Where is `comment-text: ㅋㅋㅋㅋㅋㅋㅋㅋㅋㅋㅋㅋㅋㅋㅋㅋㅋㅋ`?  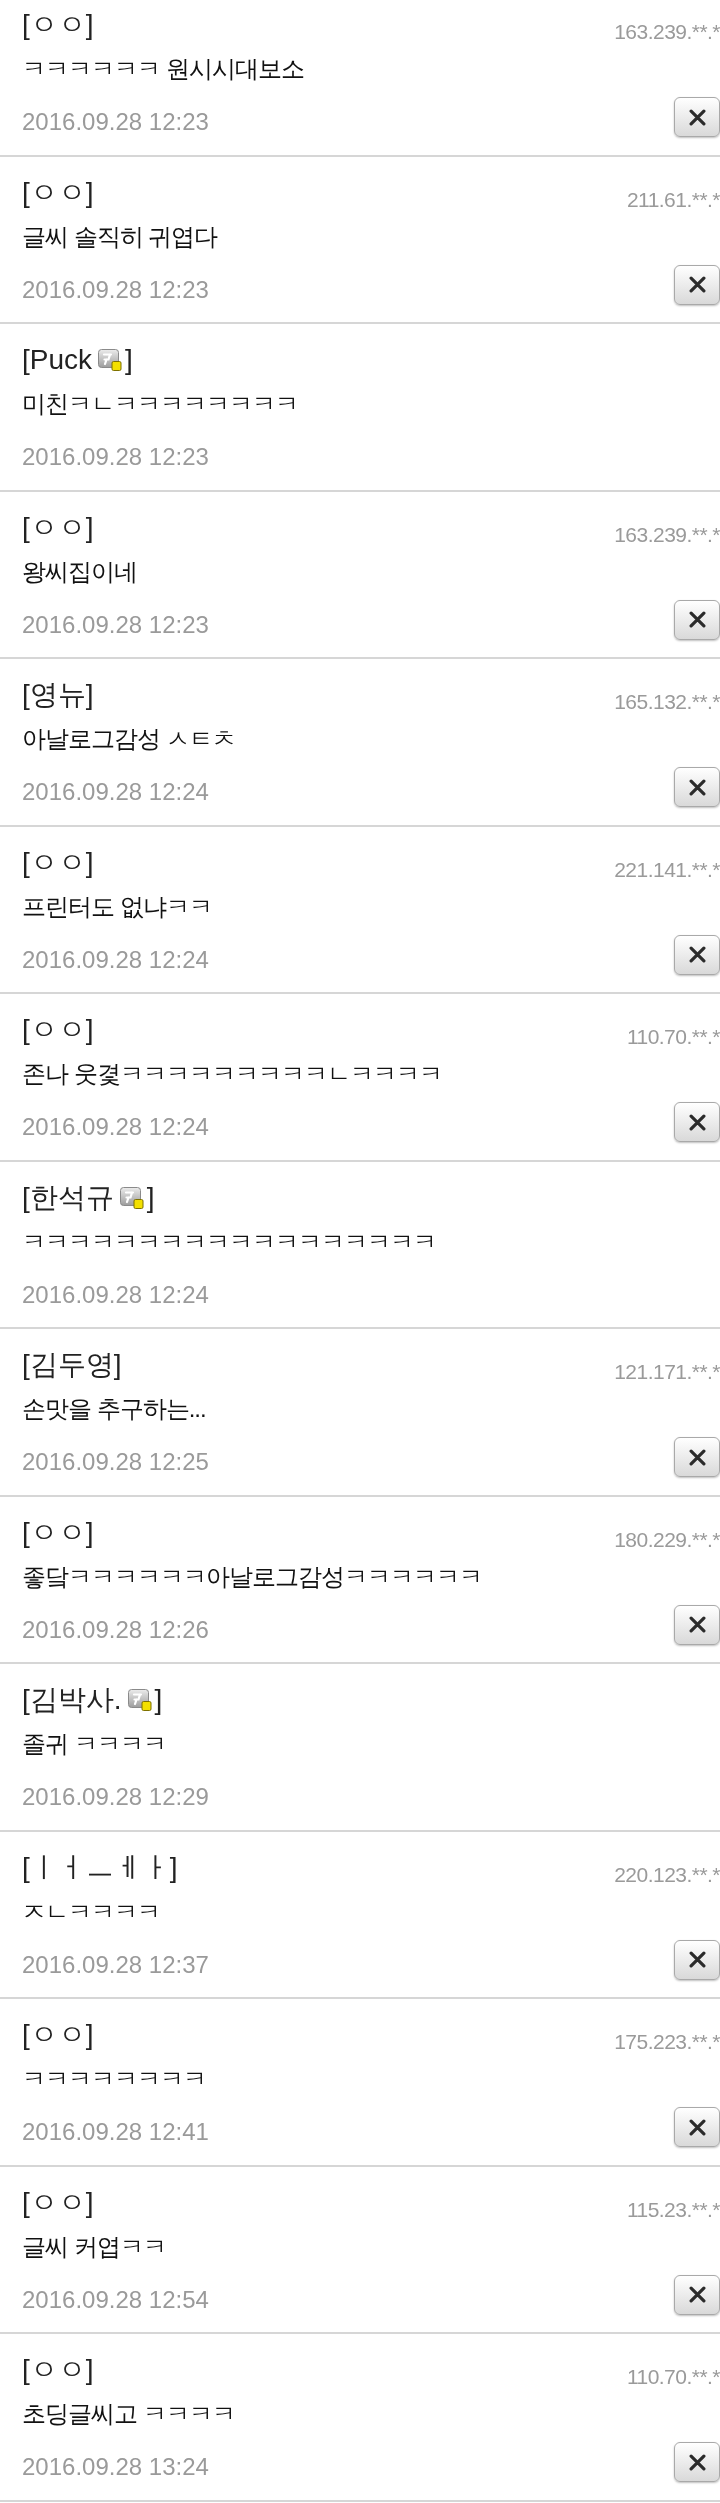
comment-text: ㅋㅋㅋㅋㅋㅋㅋㅋㅋㅋㅋㅋㅋㅋㅋㅋㅋㅋ is located at coordinates (229, 1241).